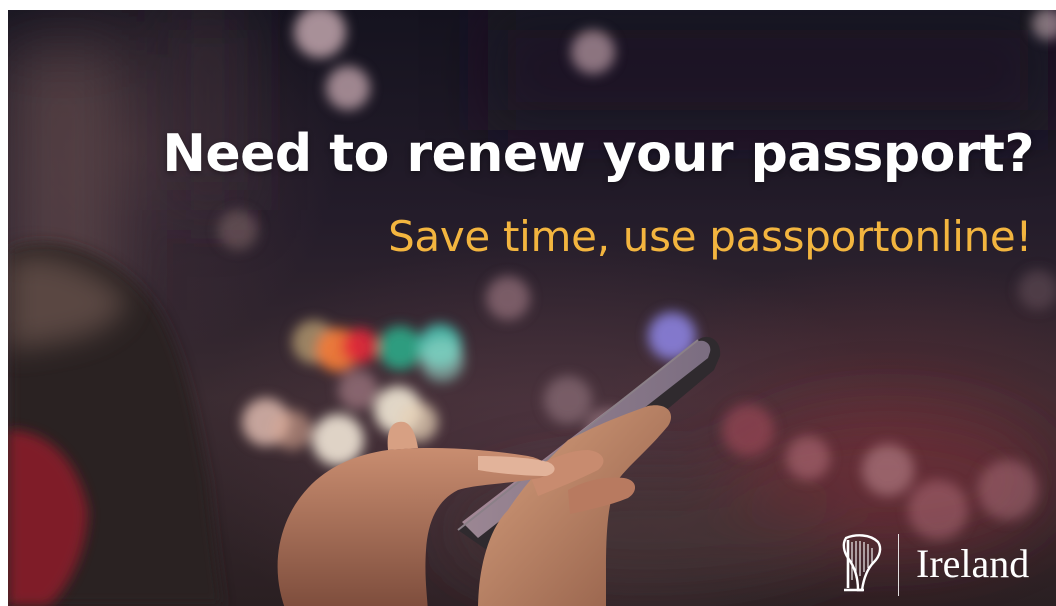  I want to click on ireland-logo: Ireland, so click(944, 566).